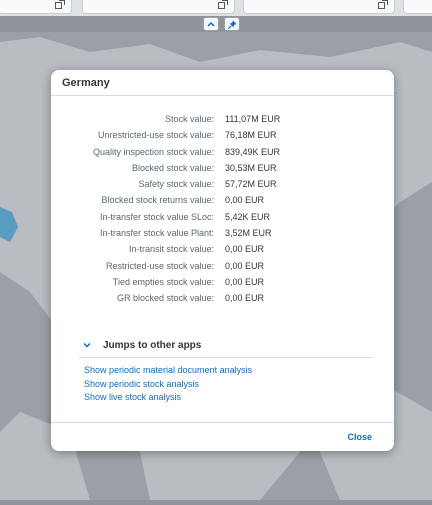 This screenshot has width=432, height=505. I want to click on dialog-footer: Close, so click(222, 436).